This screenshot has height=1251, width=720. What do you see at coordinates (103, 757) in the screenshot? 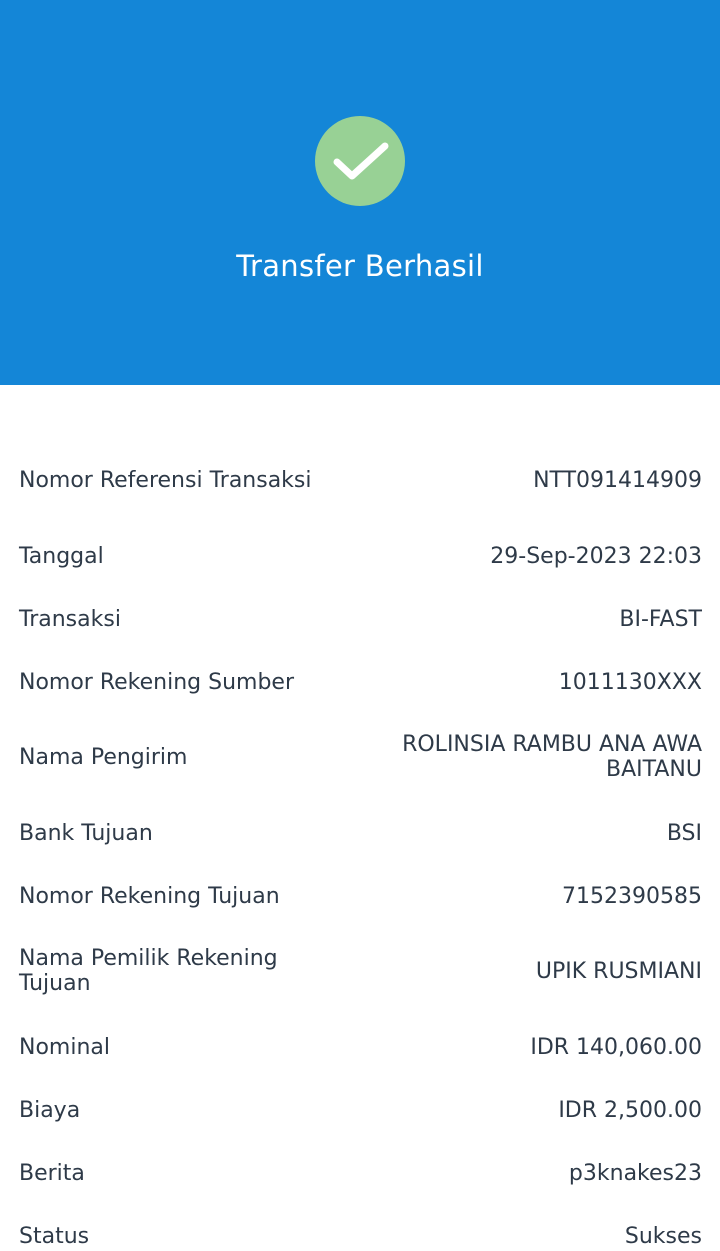
I see `detail-label: Nama Pengirim` at bounding box center [103, 757].